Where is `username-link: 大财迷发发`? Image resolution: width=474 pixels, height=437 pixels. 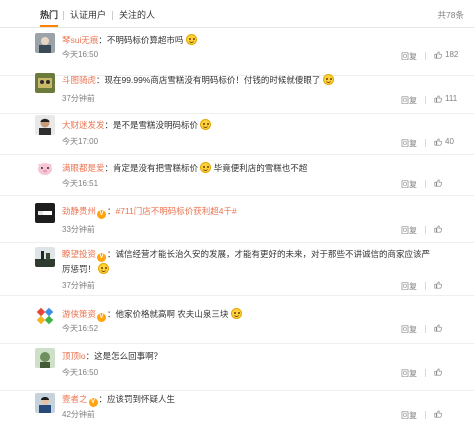 username-link: 大财迷发发 is located at coordinates (83, 125).